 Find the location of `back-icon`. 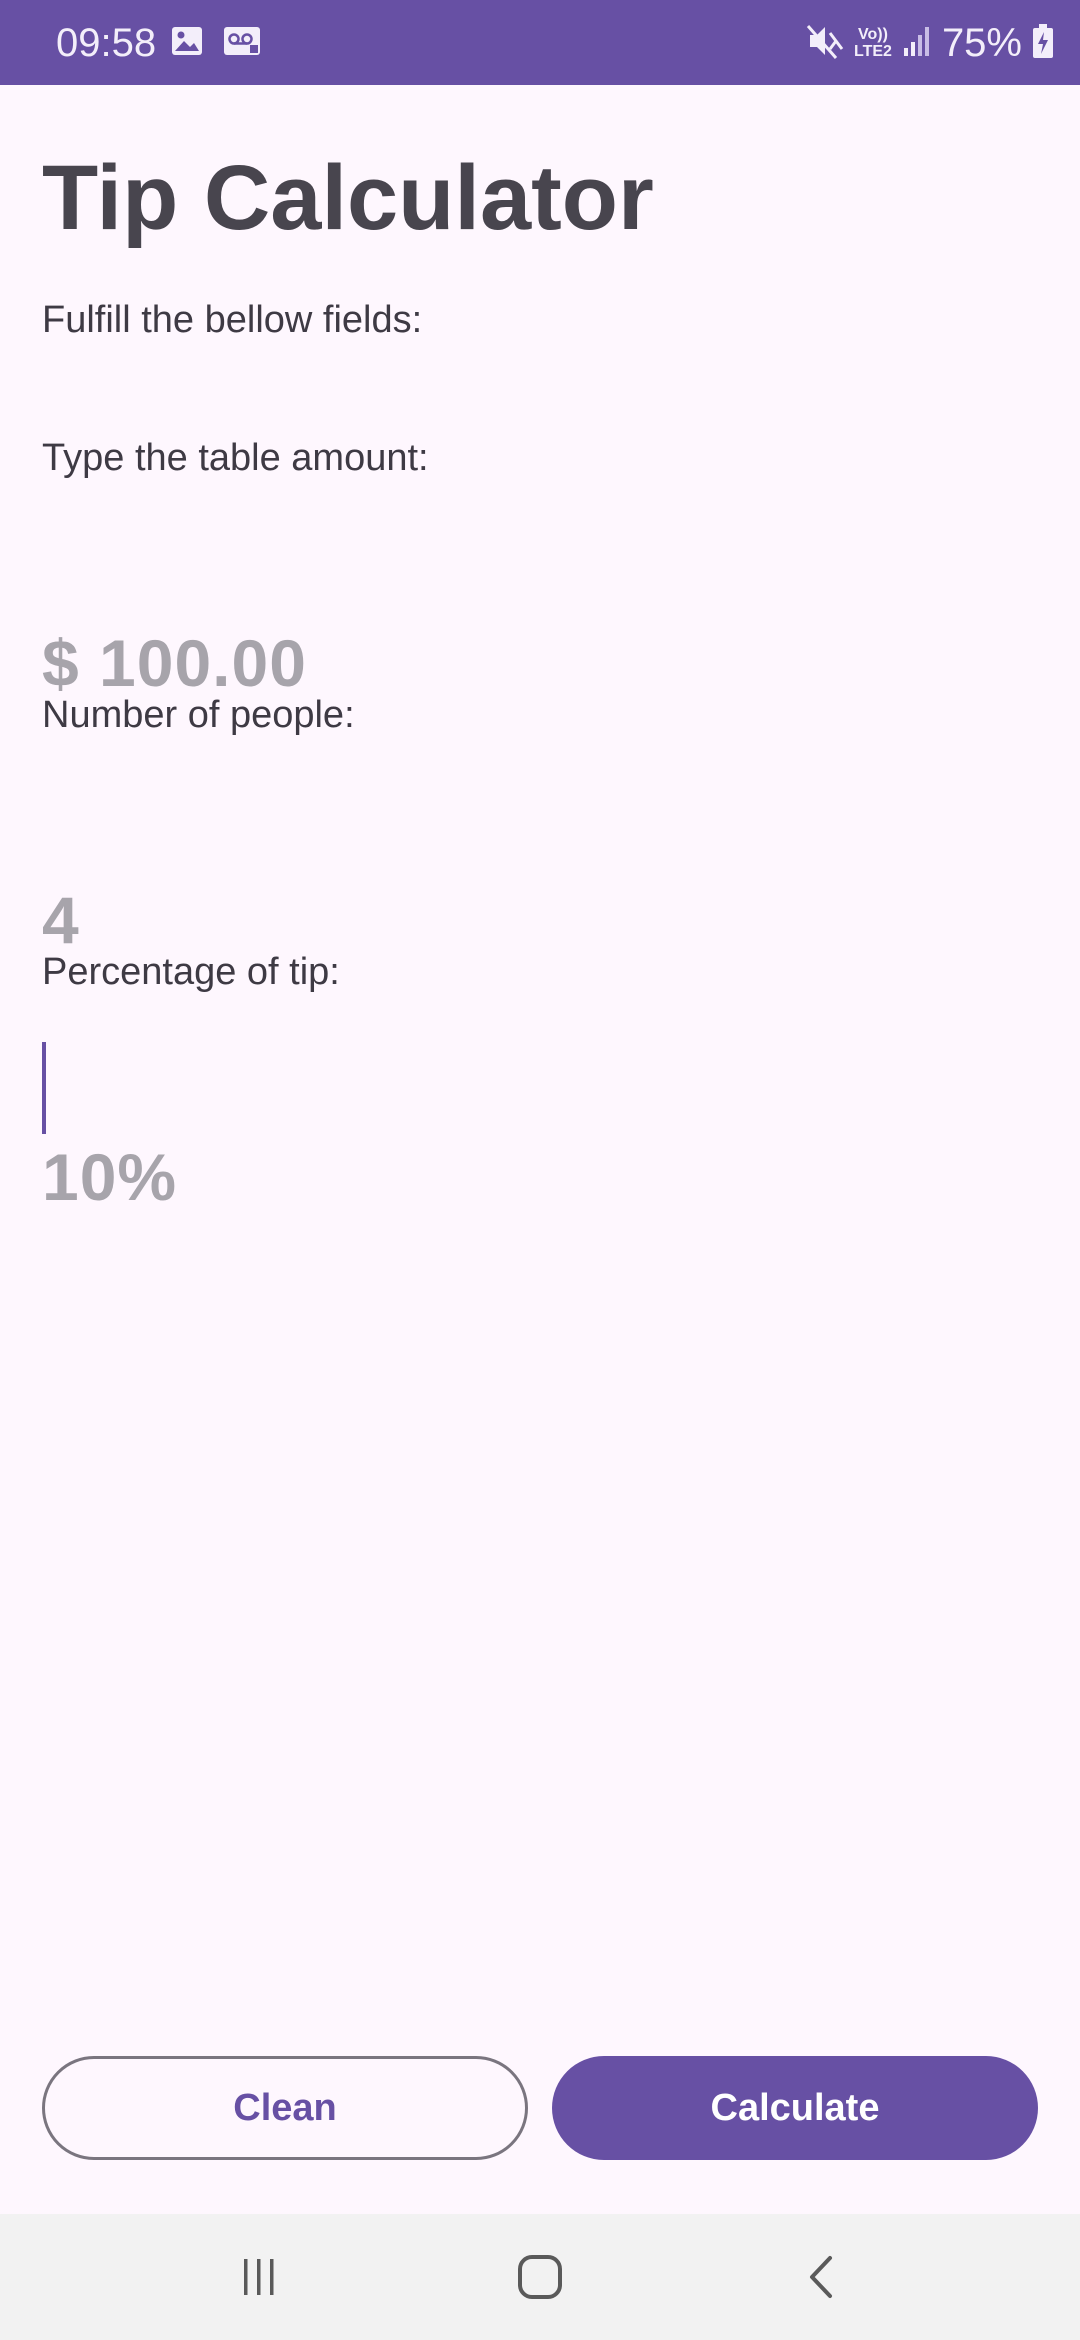

back-icon is located at coordinates (822, 2277).